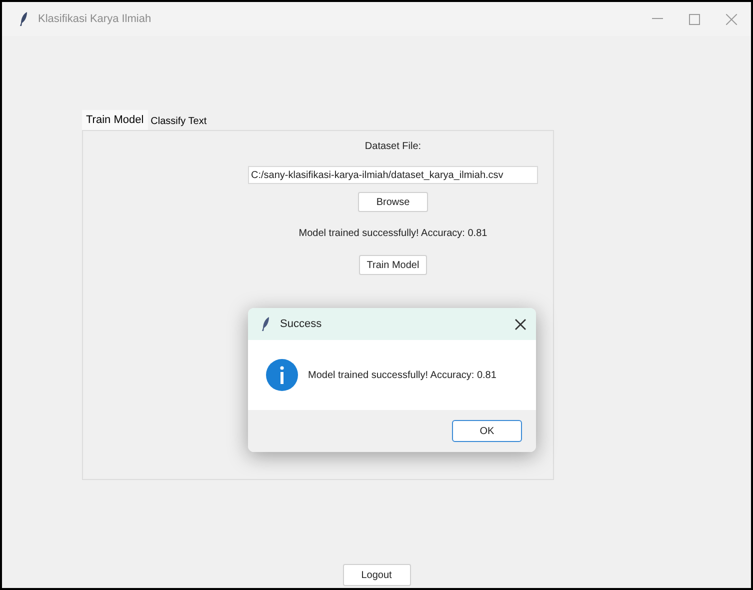 This screenshot has height=590, width=753. What do you see at coordinates (694, 19) in the screenshot?
I see `maximize-icon` at bounding box center [694, 19].